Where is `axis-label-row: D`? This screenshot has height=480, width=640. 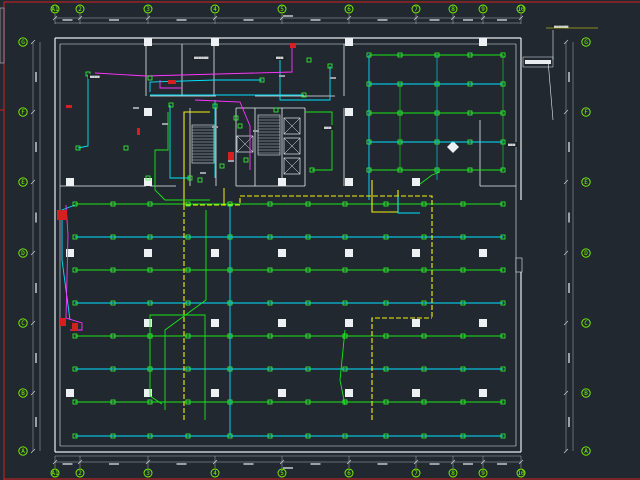 axis-label-row: D is located at coordinates (586, 253).